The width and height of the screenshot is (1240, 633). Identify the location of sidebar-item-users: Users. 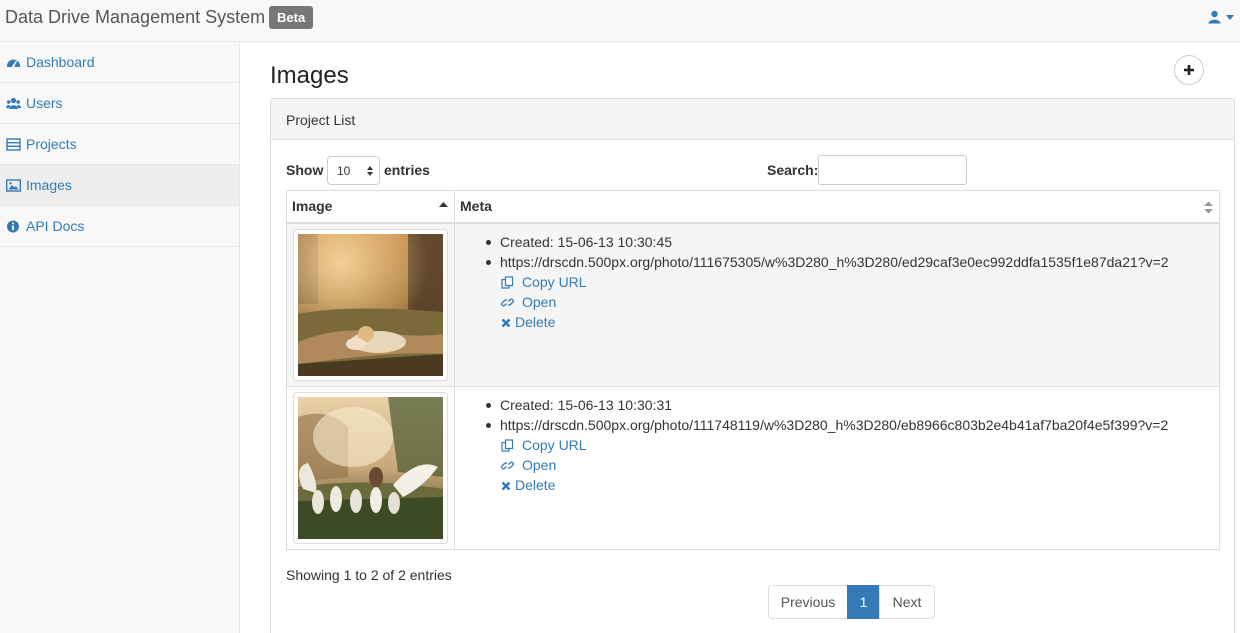
(119, 103).